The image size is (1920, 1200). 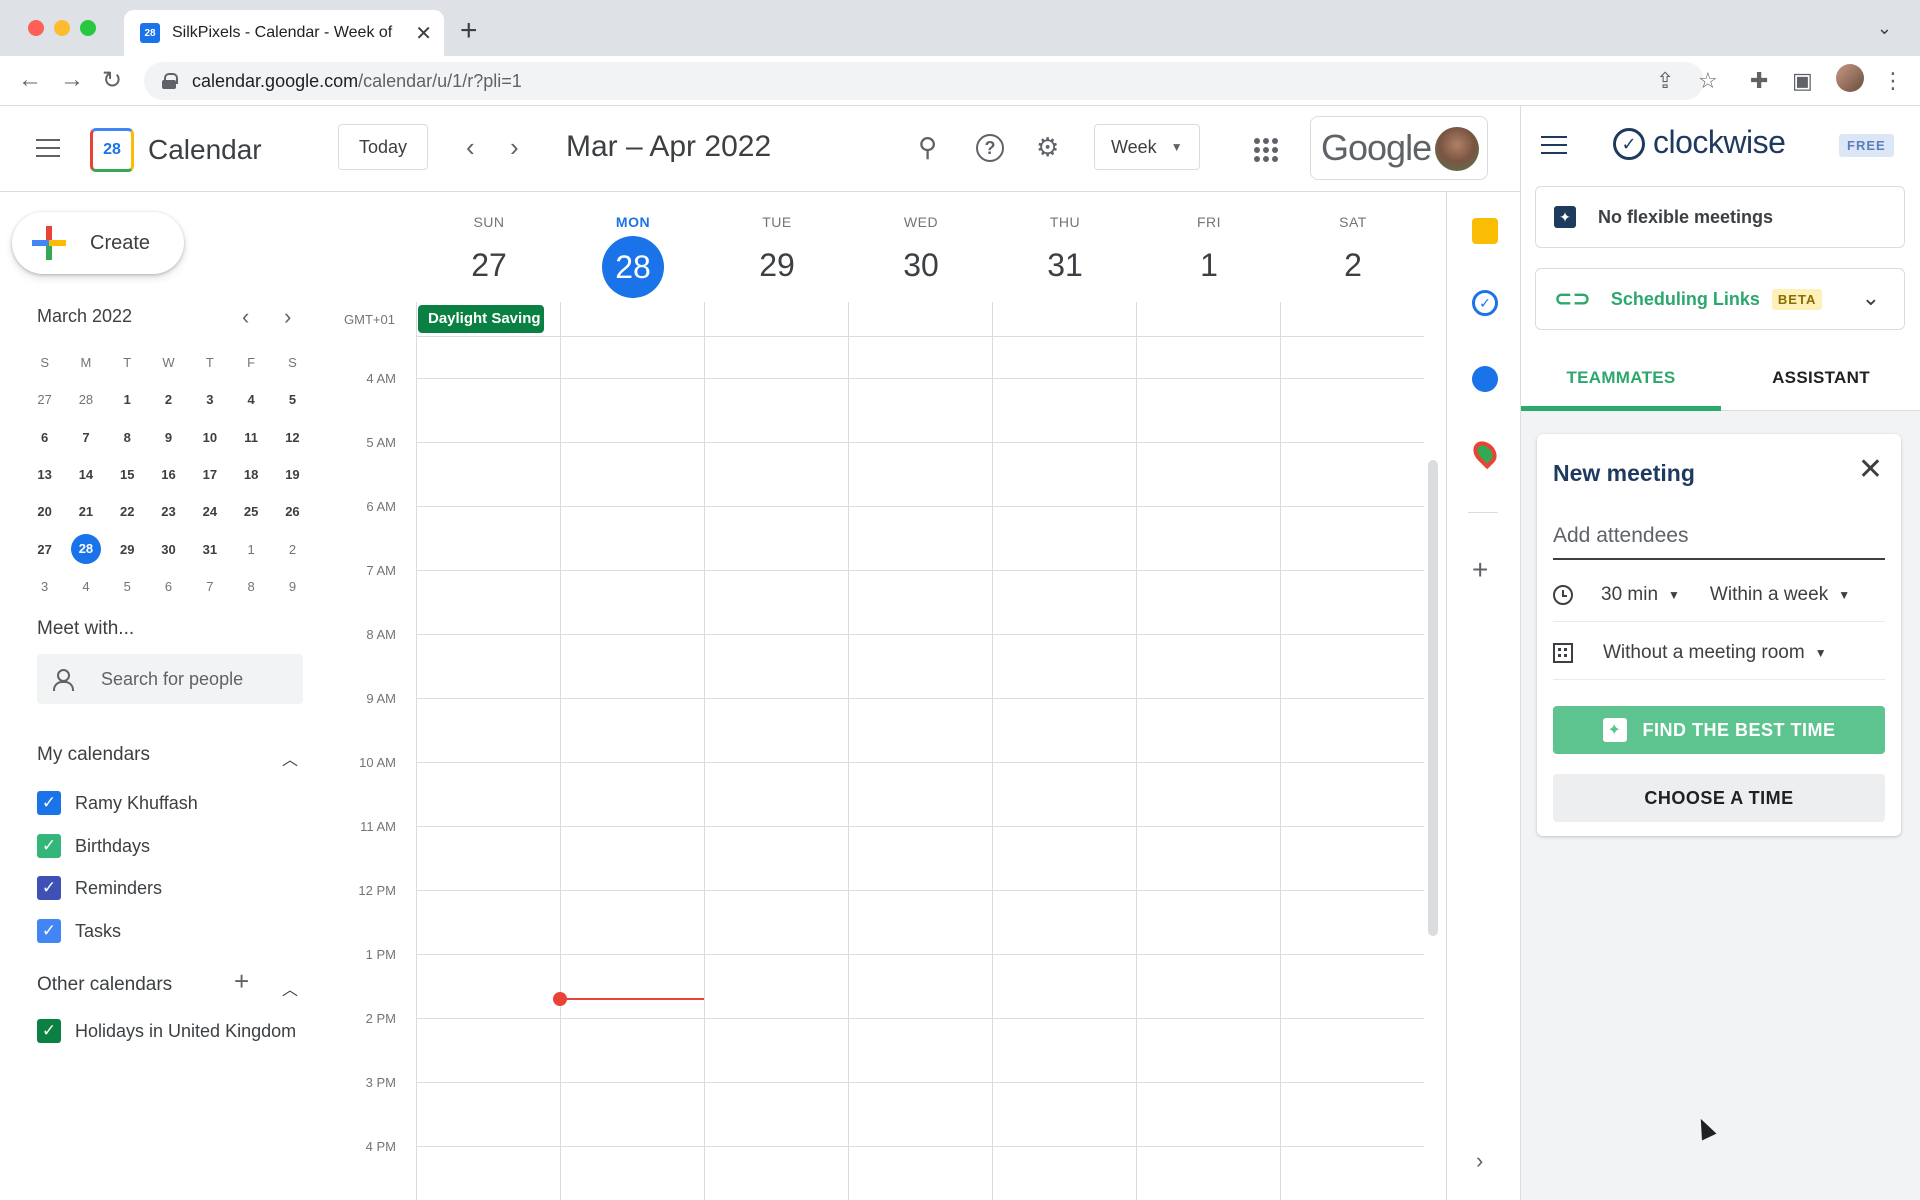 What do you see at coordinates (1884, 28) in the screenshot?
I see `tab-search-chevron-icon: ⌄` at bounding box center [1884, 28].